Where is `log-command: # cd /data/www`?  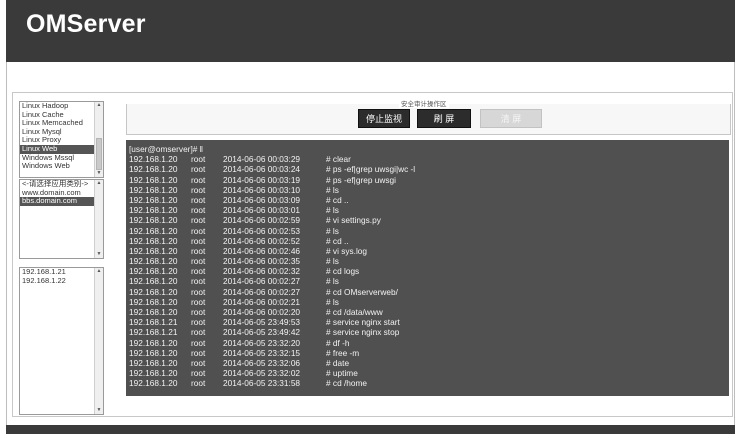 log-command: # cd /data/www is located at coordinates (354, 312).